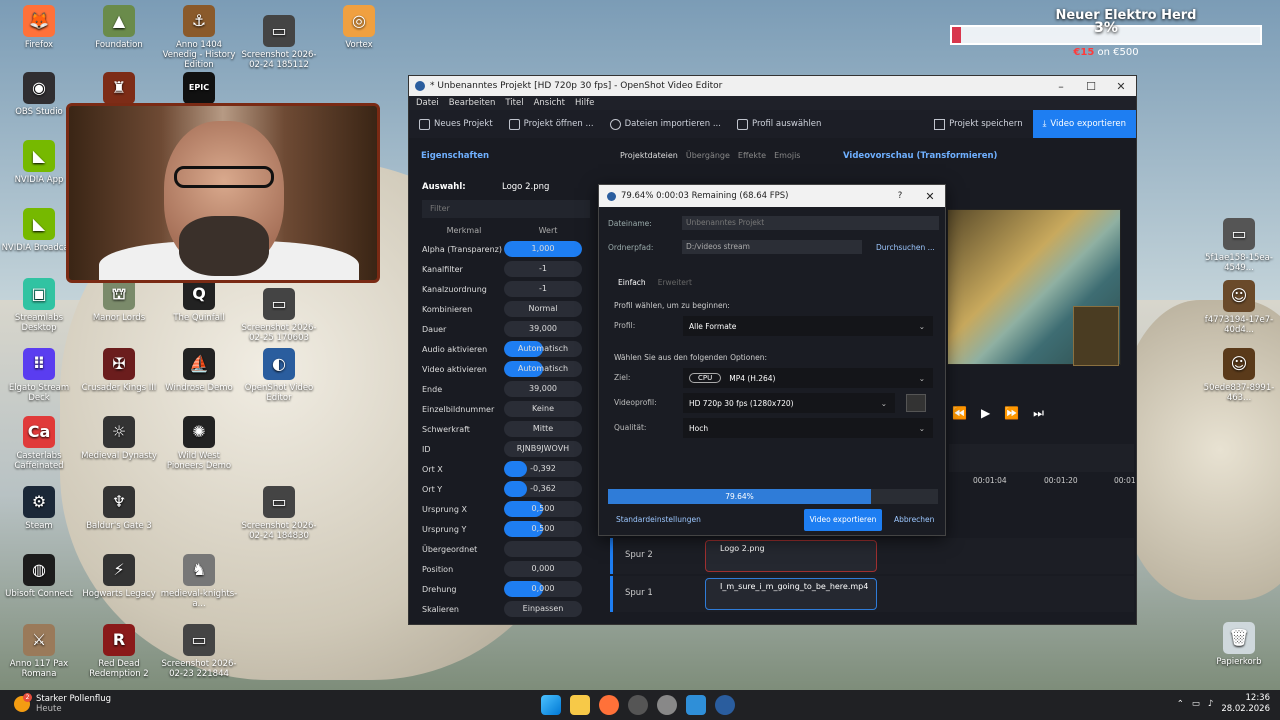  Describe the element at coordinates (62, 703) in the screenshot. I see `weather-widget: 2 Starker Pollenflug Heute` at that location.